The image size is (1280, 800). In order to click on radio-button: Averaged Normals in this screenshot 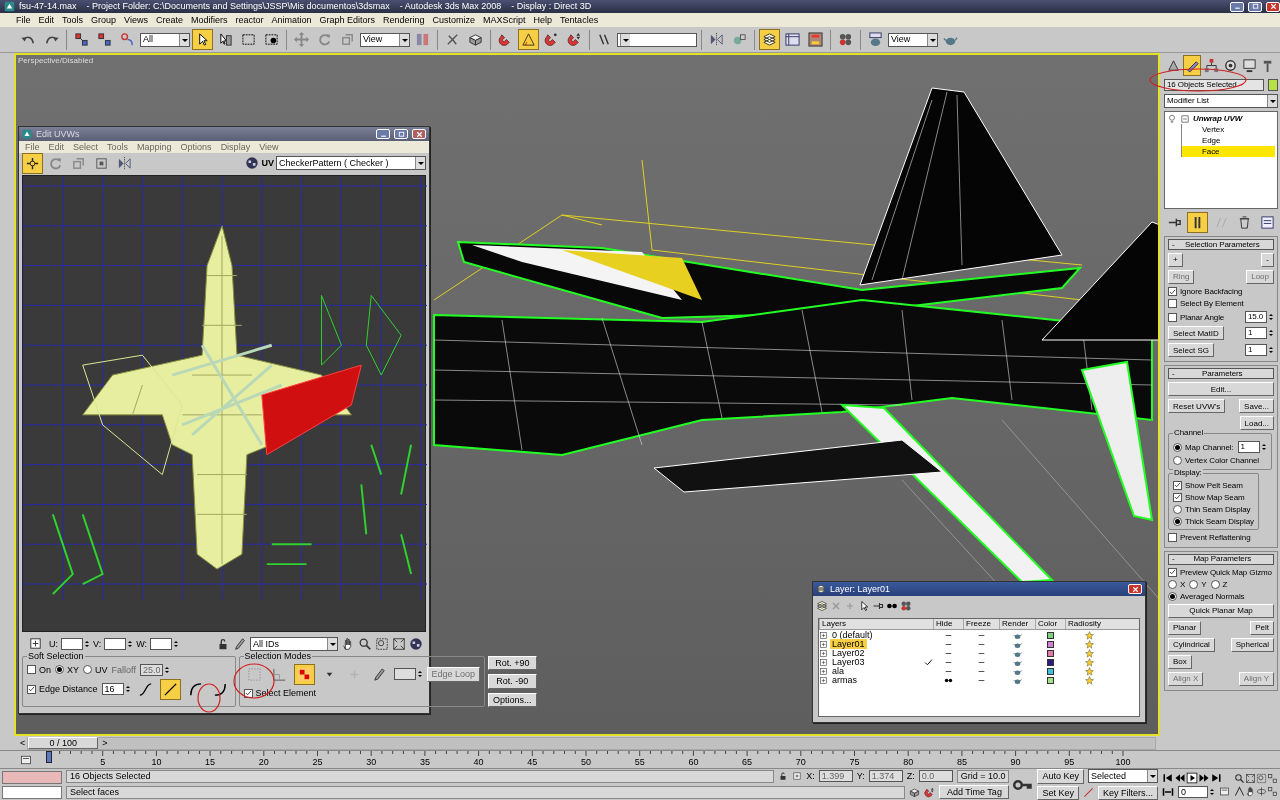, I will do `click(1206, 596)`.